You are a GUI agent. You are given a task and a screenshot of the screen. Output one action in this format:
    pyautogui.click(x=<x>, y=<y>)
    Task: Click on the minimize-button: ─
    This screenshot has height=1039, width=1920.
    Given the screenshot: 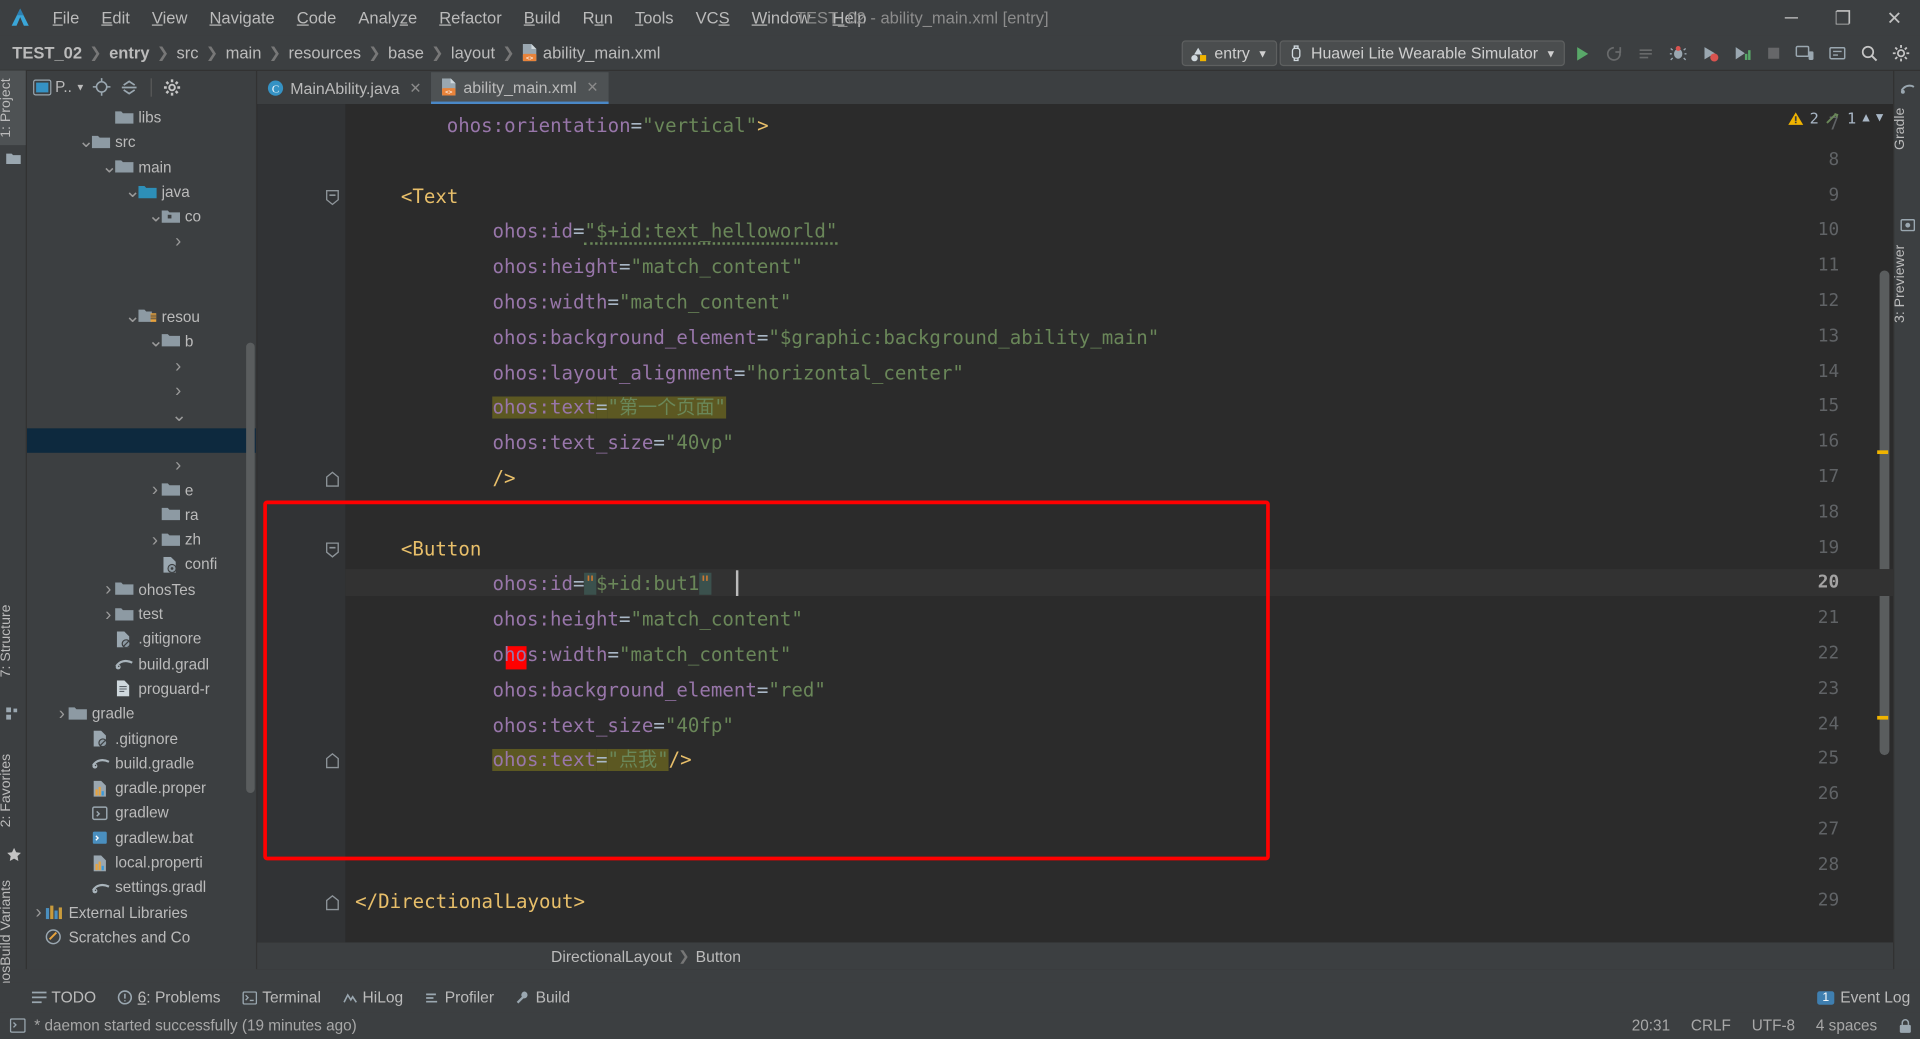 What is the action you would take?
    pyautogui.click(x=1791, y=17)
    